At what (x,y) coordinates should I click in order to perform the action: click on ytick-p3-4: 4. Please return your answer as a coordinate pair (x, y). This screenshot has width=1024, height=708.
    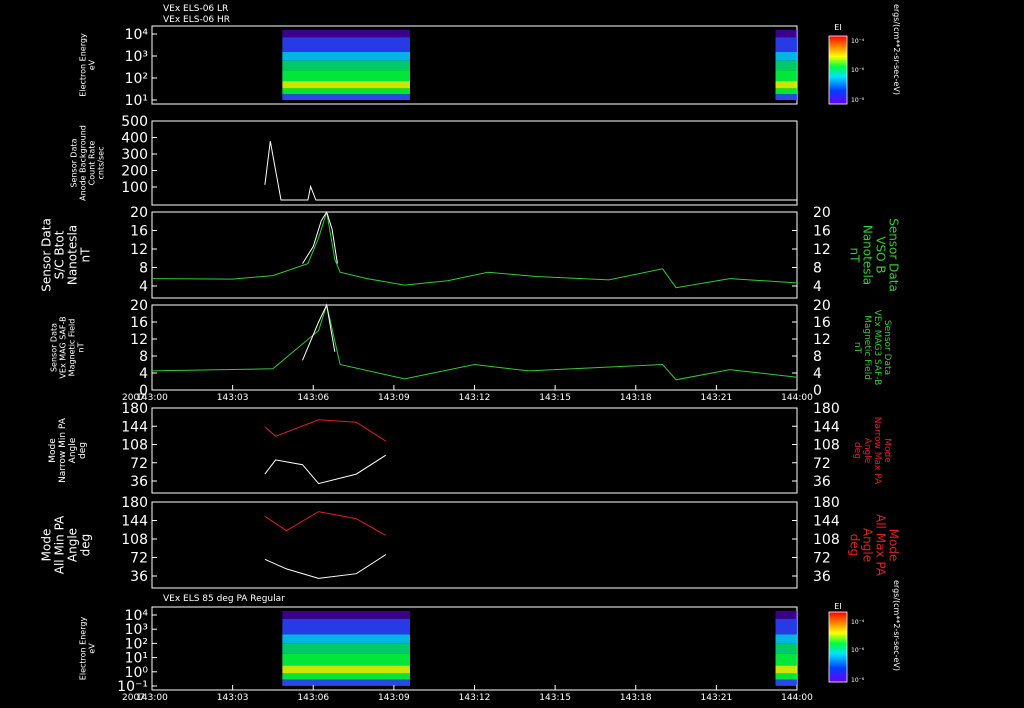
    Looking at the image, I should click on (143, 287).